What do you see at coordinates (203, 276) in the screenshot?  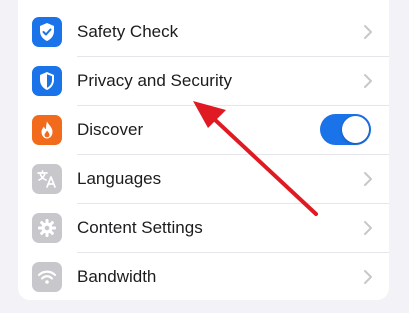 I see `settings-row-bandwidth: Bandwidth` at bounding box center [203, 276].